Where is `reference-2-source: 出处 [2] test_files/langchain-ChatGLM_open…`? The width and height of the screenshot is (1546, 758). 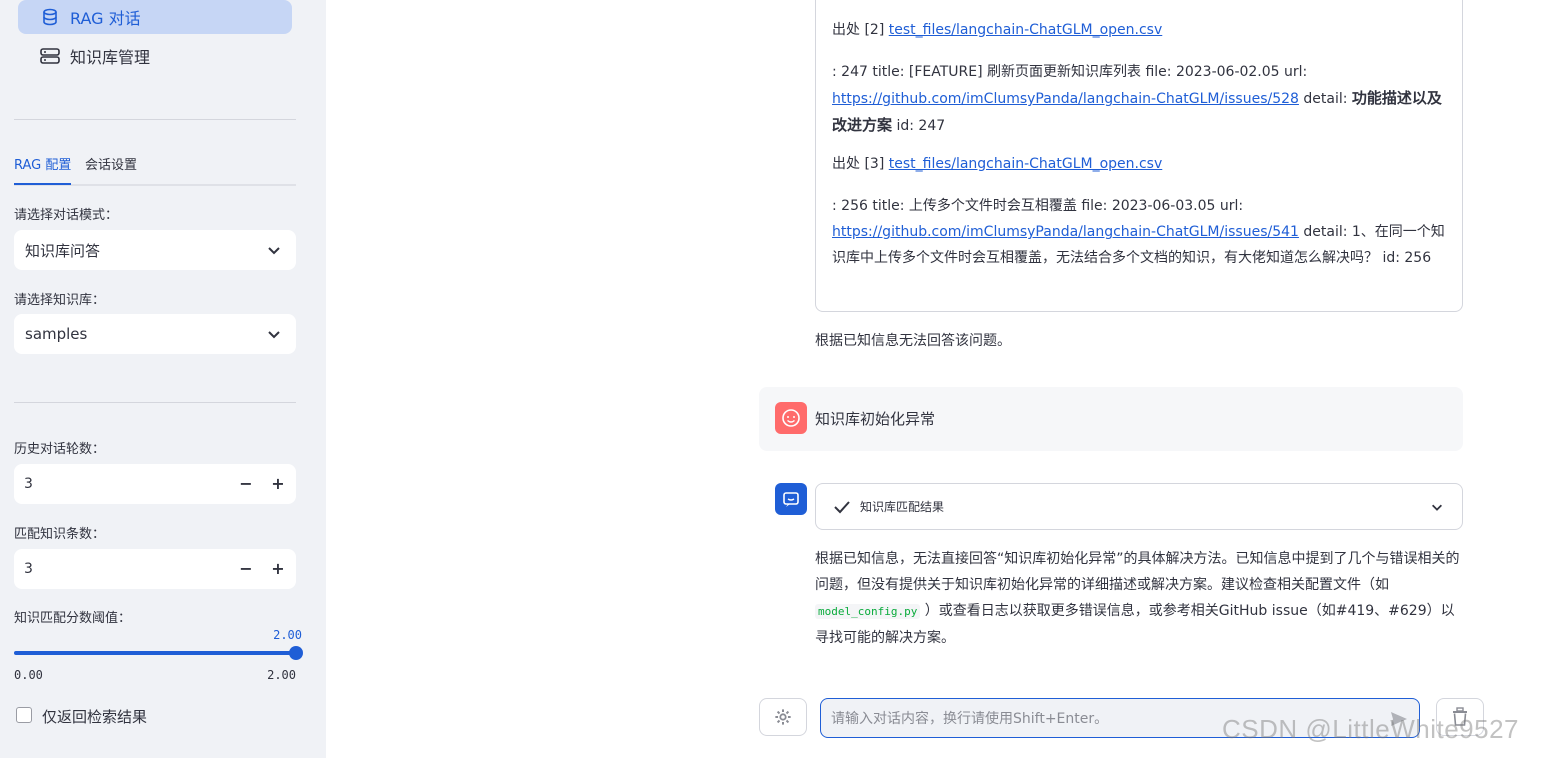
reference-2-source: 出处 [2] test_files/langchain-ChatGLM_open… is located at coordinates (1142, 30).